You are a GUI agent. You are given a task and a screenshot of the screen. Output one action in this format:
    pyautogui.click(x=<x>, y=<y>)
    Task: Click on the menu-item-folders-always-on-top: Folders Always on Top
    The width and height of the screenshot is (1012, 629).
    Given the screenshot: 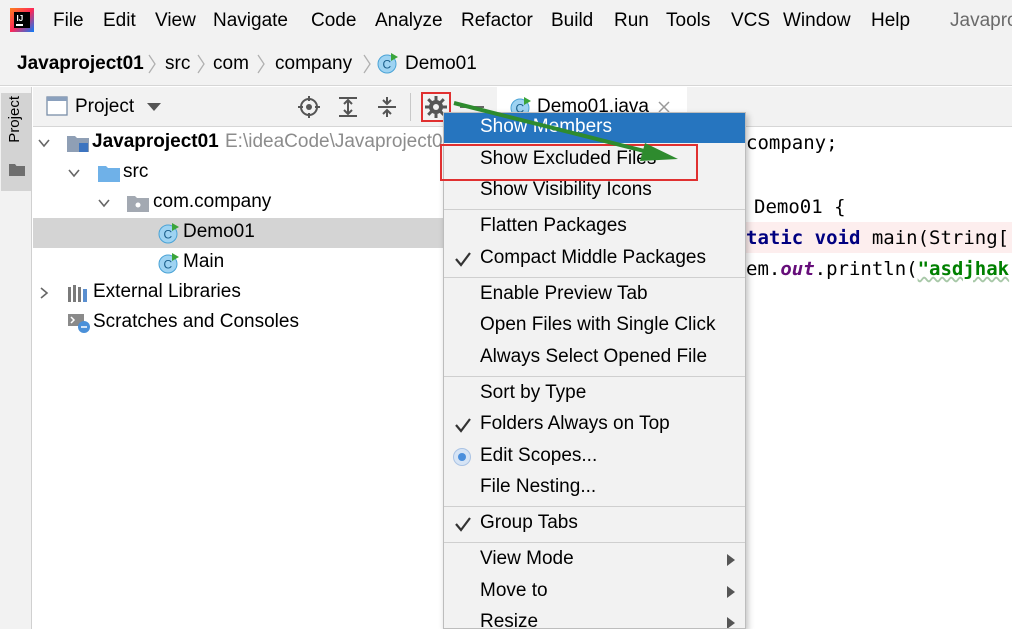 What is the action you would take?
    pyautogui.click(x=594, y=425)
    